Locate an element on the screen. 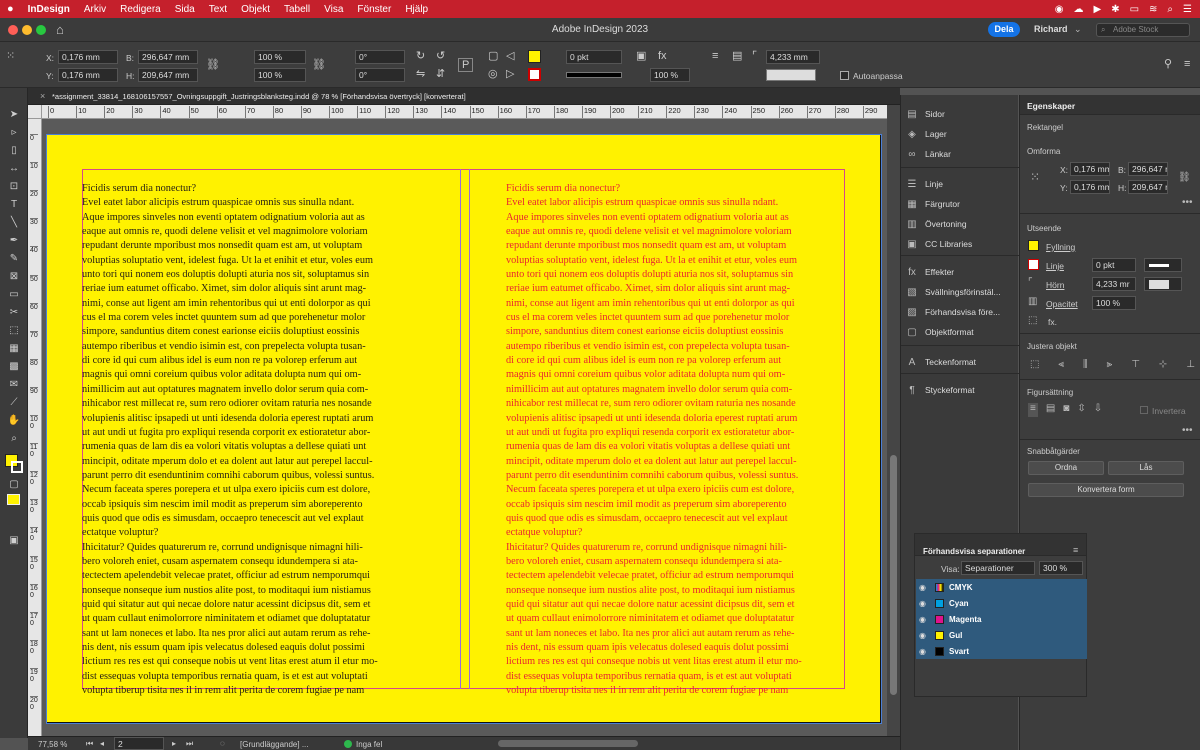  view-select: Separationer is located at coordinates (998, 568).